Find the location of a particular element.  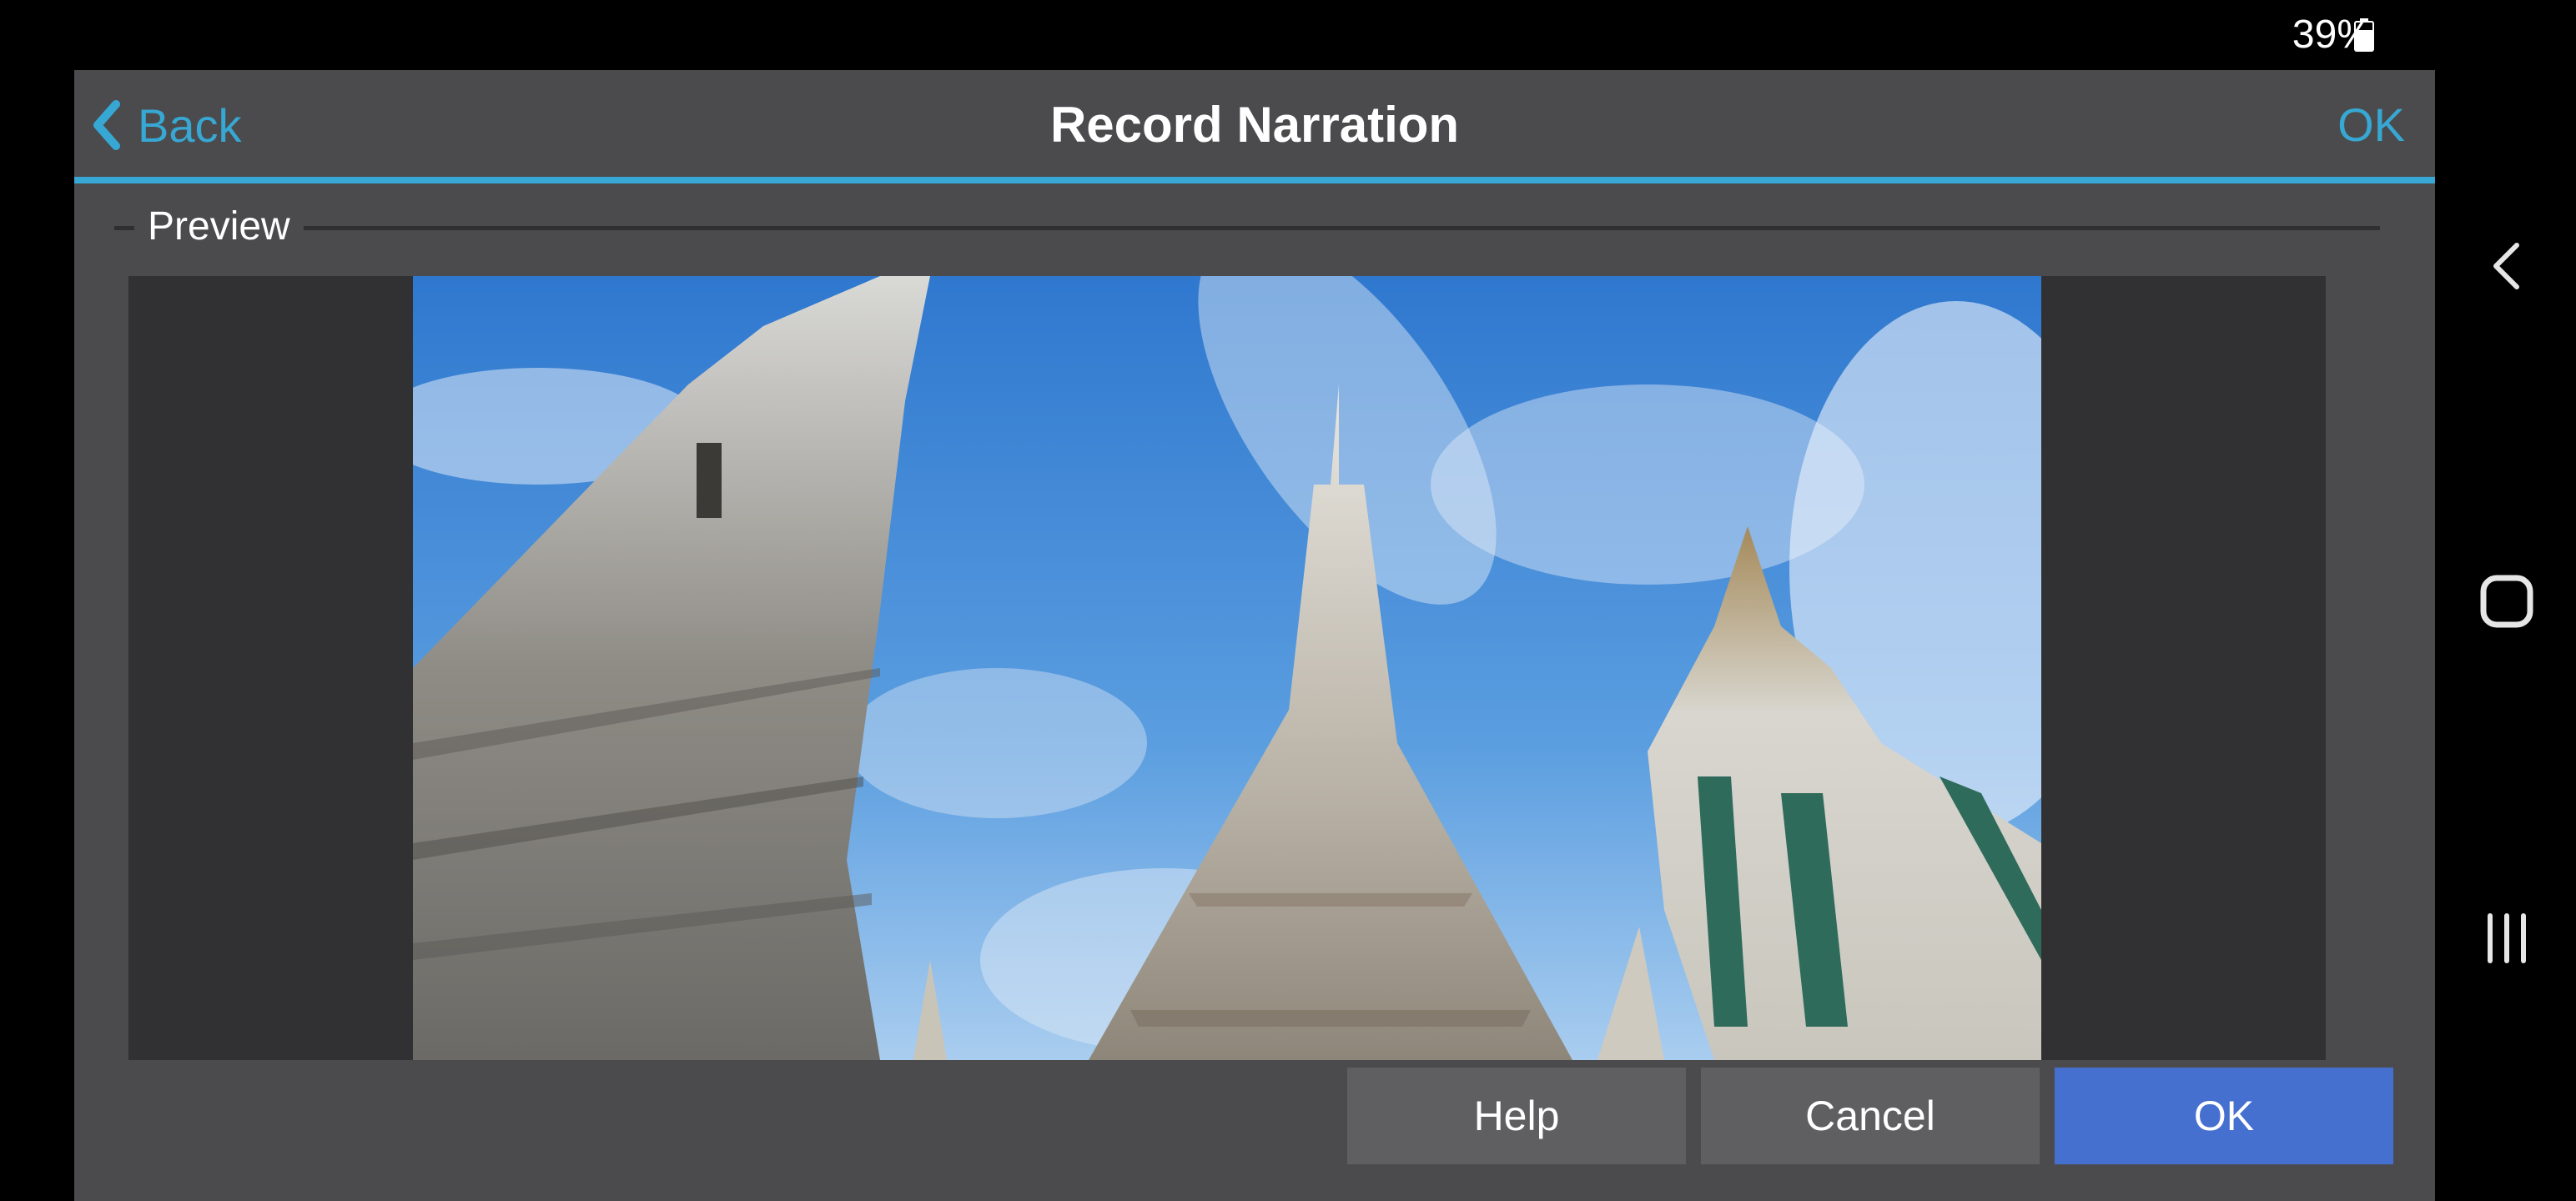

back-label: Back is located at coordinates (190, 125).